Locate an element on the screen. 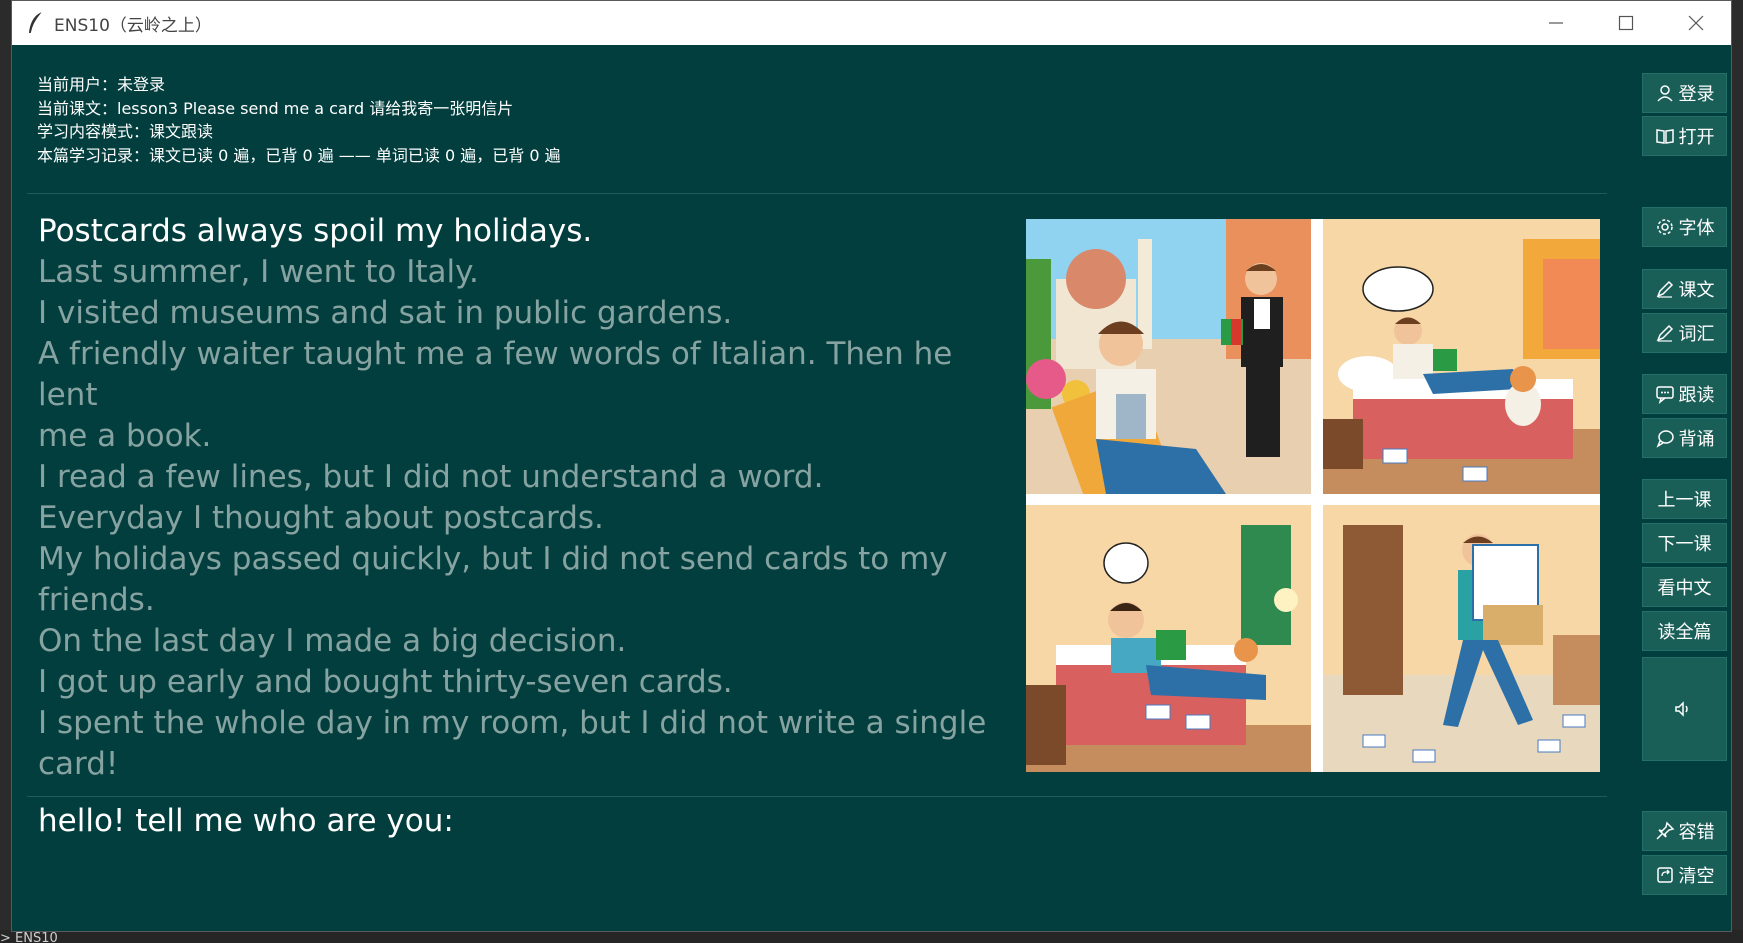 Image resolution: width=1743 pixels, height=943 pixels. show-chinese-label: 看中文 is located at coordinates (1684, 588).